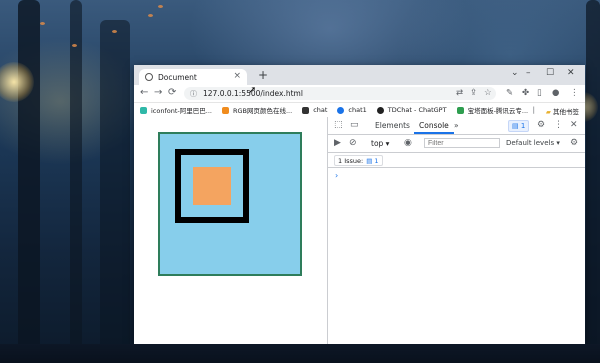 This screenshot has width=600, height=363. Describe the element at coordinates (177, 77) in the screenshot. I see `tab-title: Document` at that location.